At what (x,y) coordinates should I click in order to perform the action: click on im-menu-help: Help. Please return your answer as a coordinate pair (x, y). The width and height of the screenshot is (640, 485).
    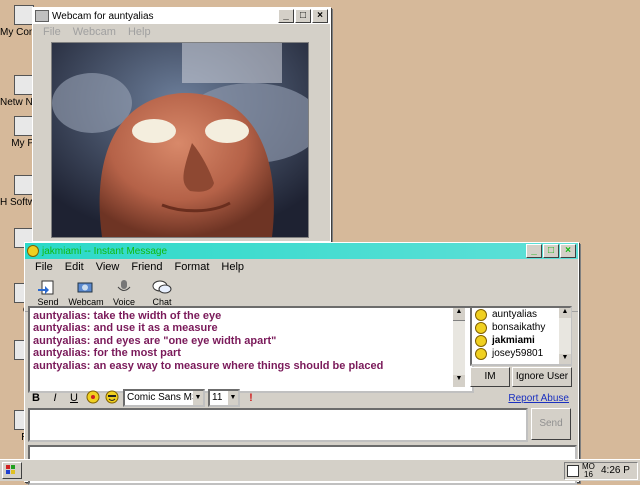
    Looking at the image, I should click on (232, 267).